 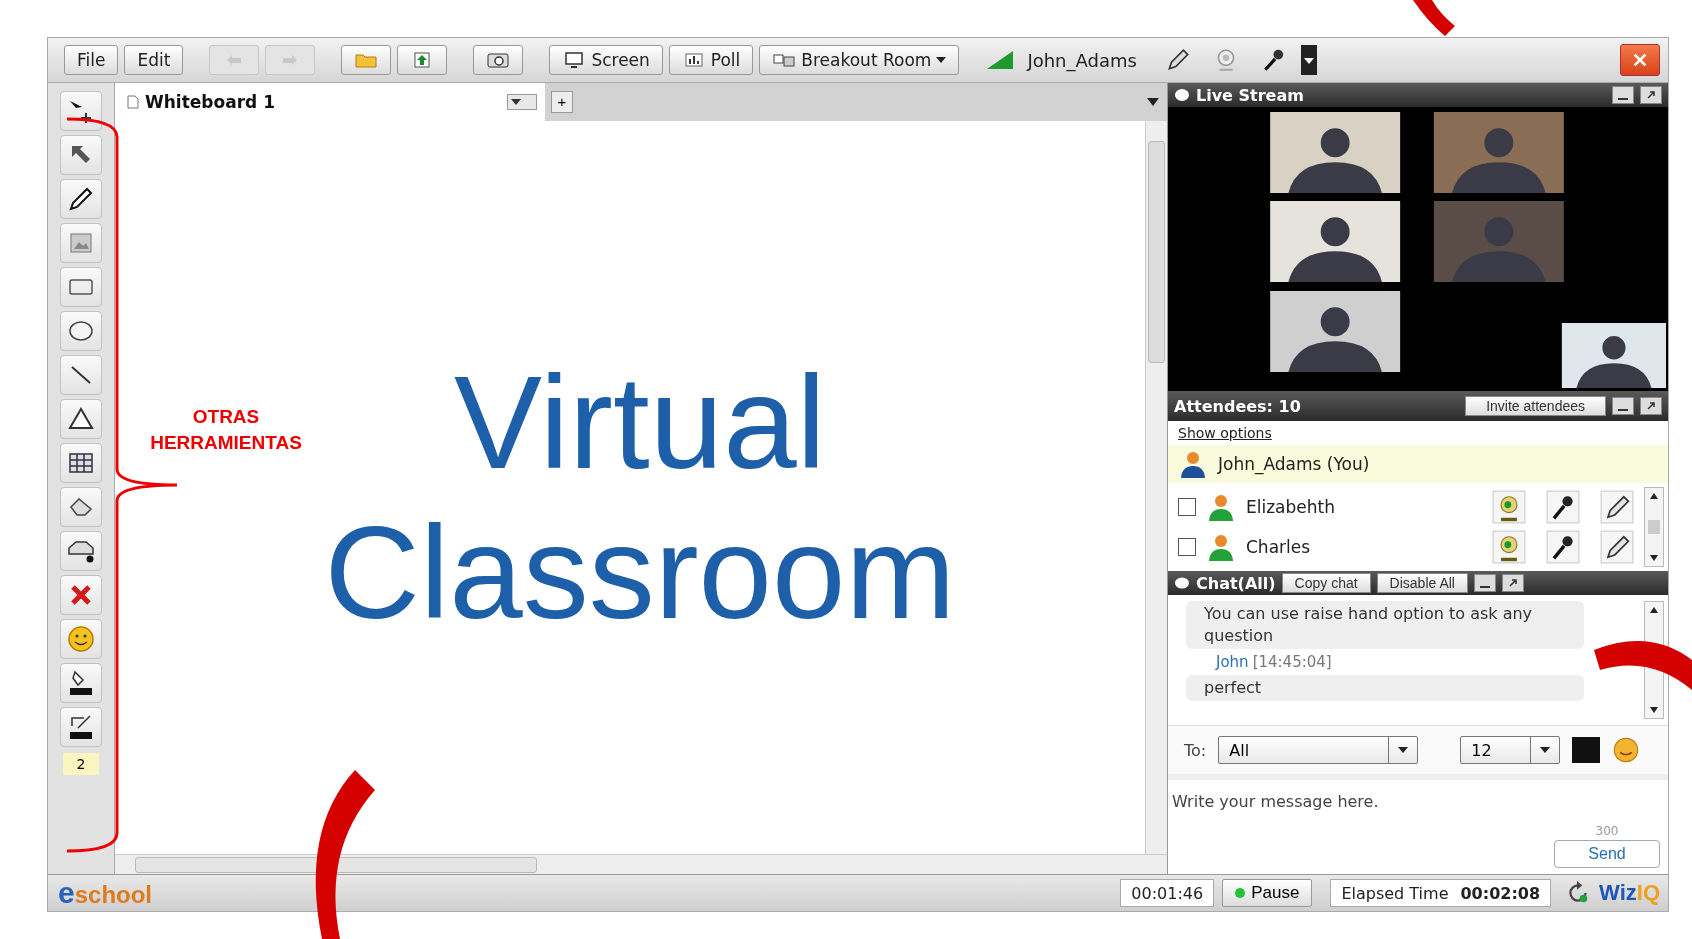 What do you see at coordinates (81, 199) in the screenshot?
I see `pencil-tool` at bounding box center [81, 199].